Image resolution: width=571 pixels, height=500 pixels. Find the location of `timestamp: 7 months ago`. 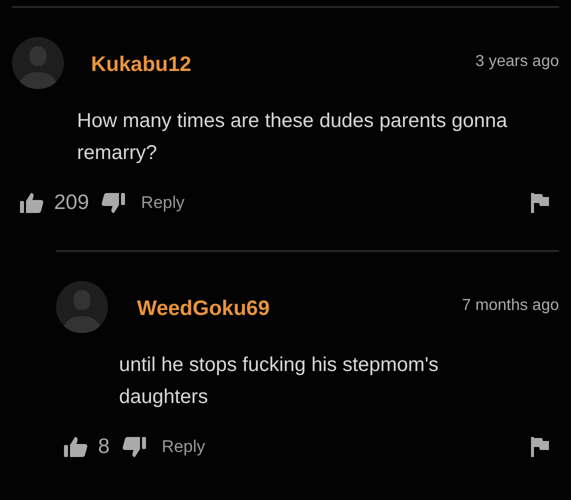

timestamp: 7 months ago is located at coordinates (510, 306).